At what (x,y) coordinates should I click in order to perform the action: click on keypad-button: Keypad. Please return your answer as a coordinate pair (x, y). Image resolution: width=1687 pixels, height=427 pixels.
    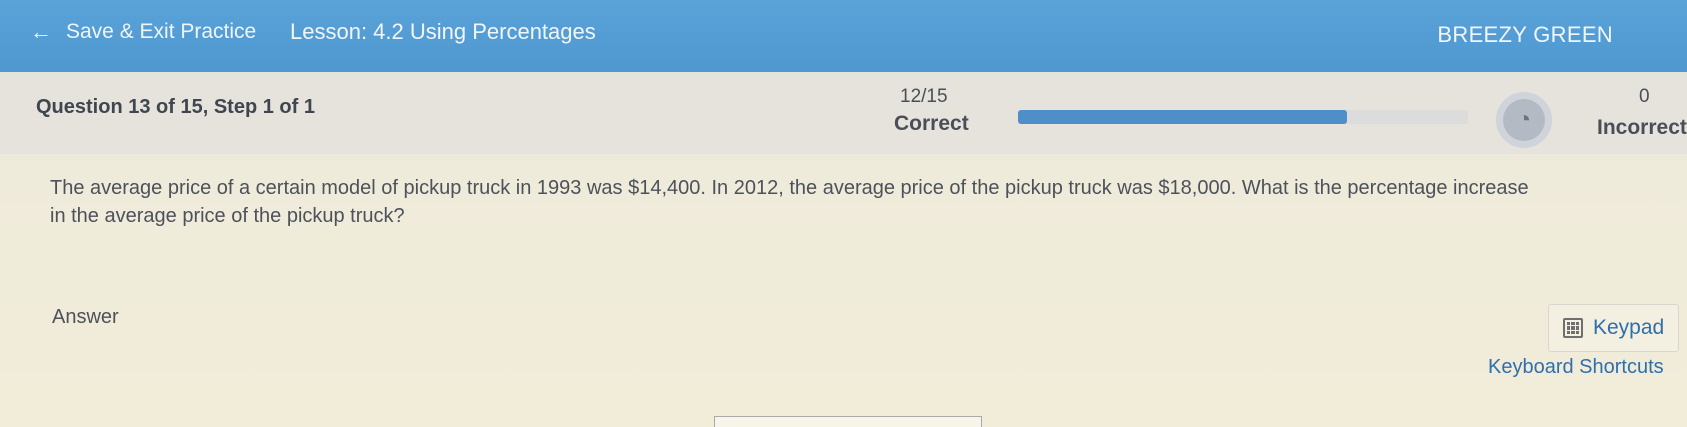
    Looking at the image, I should click on (1613, 328).